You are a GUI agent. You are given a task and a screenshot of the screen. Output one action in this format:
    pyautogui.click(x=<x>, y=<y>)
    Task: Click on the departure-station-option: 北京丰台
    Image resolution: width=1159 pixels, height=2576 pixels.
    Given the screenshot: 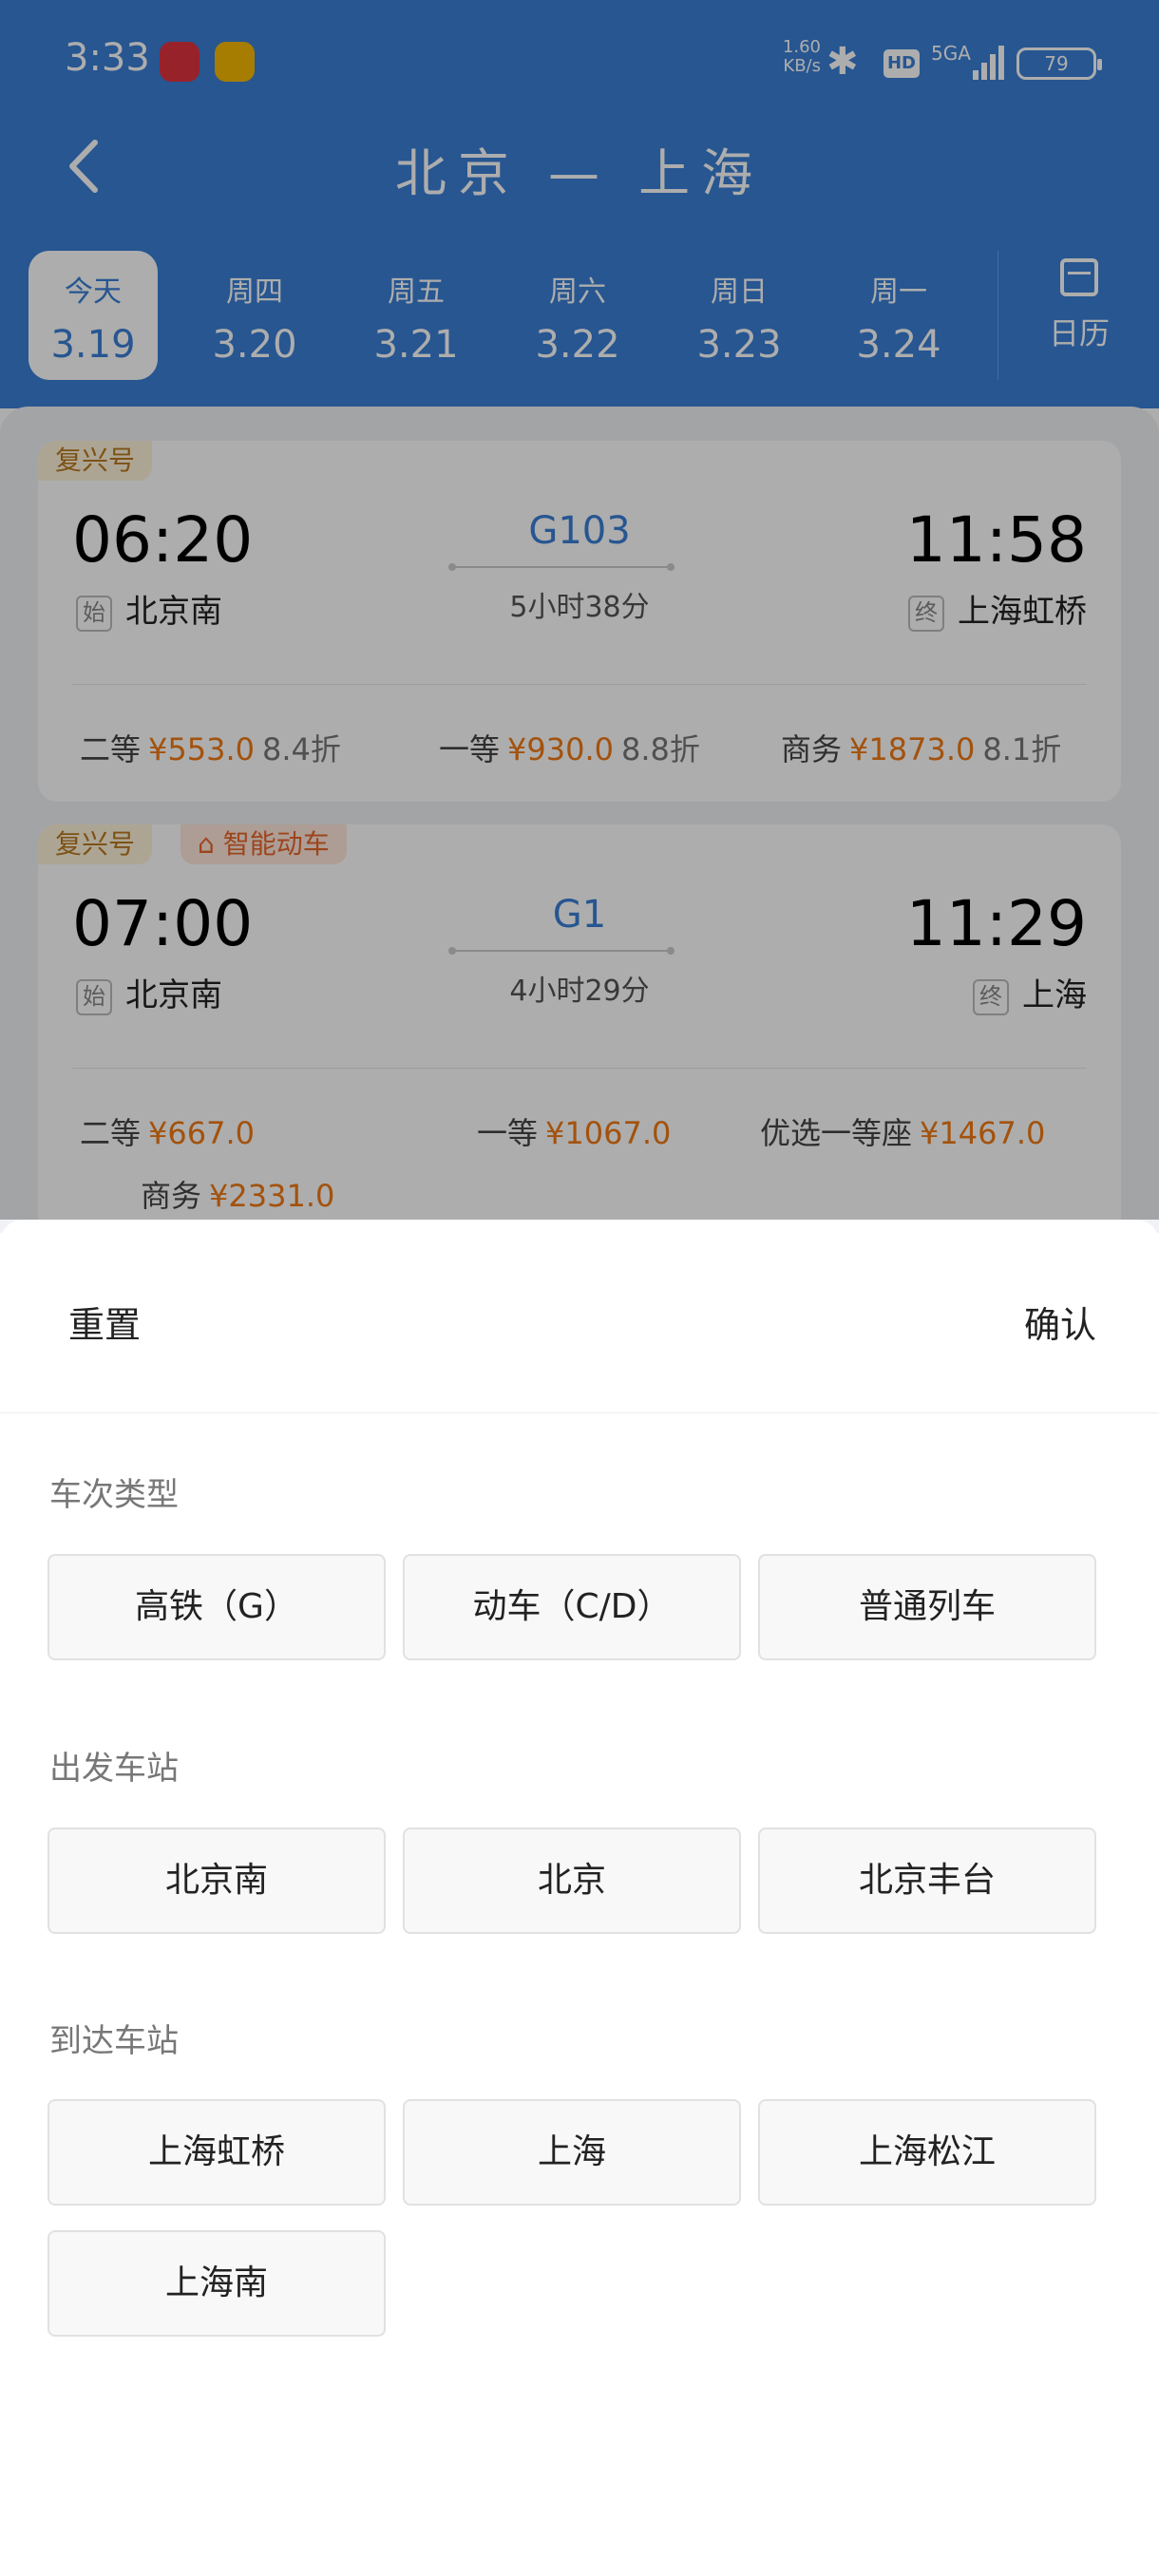 What is the action you would take?
    pyautogui.click(x=927, y=1881)
    